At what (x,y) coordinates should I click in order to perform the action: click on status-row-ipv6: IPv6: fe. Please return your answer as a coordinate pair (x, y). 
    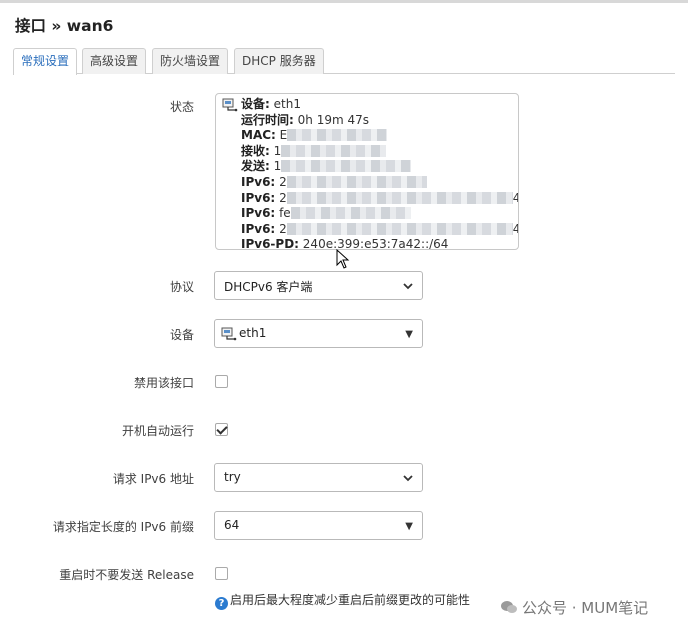
    Looking at the image, I should click on (379, 214).